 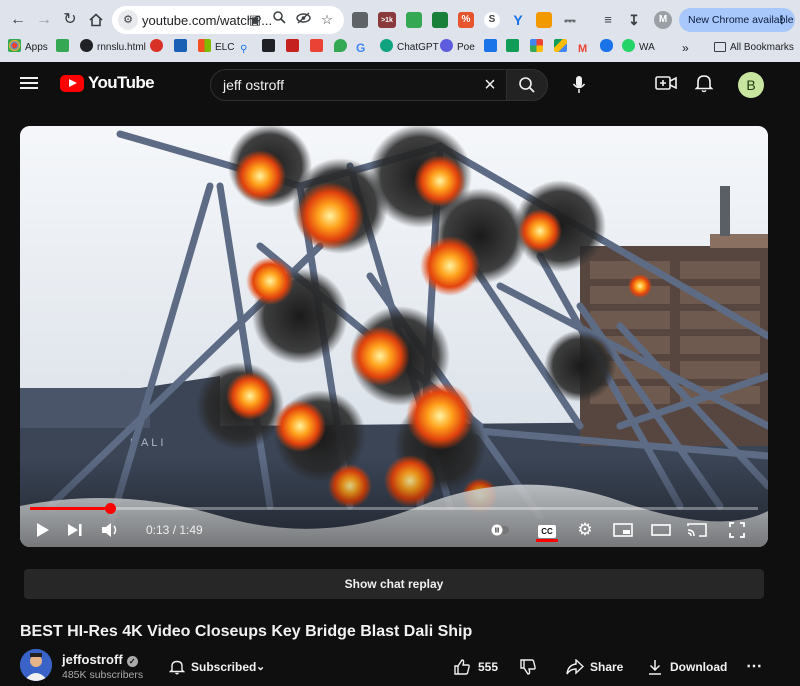 I want to click on bookmark-pinwheel, so click(x=158, y=48).